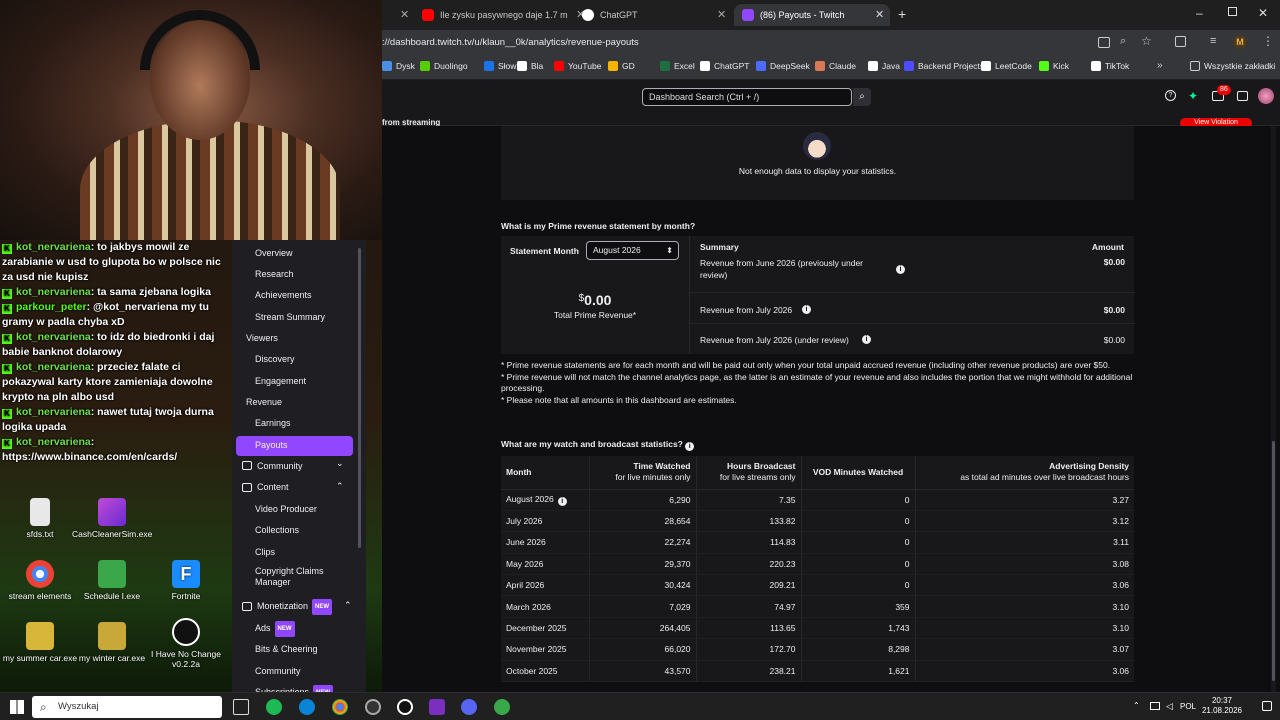 This screenshot has width=1280, height=720. I want to click on network-icon, so click(1155, 706).